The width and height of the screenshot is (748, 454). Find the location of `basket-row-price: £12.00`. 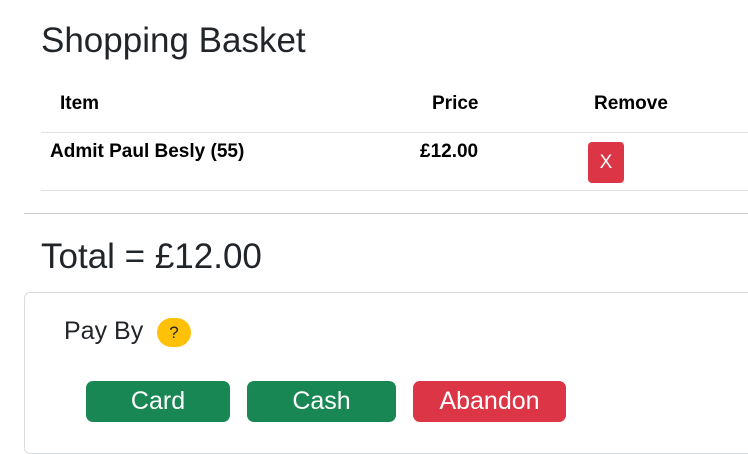

basket-row-price: £12.00 is located at coordinates (449, 151).